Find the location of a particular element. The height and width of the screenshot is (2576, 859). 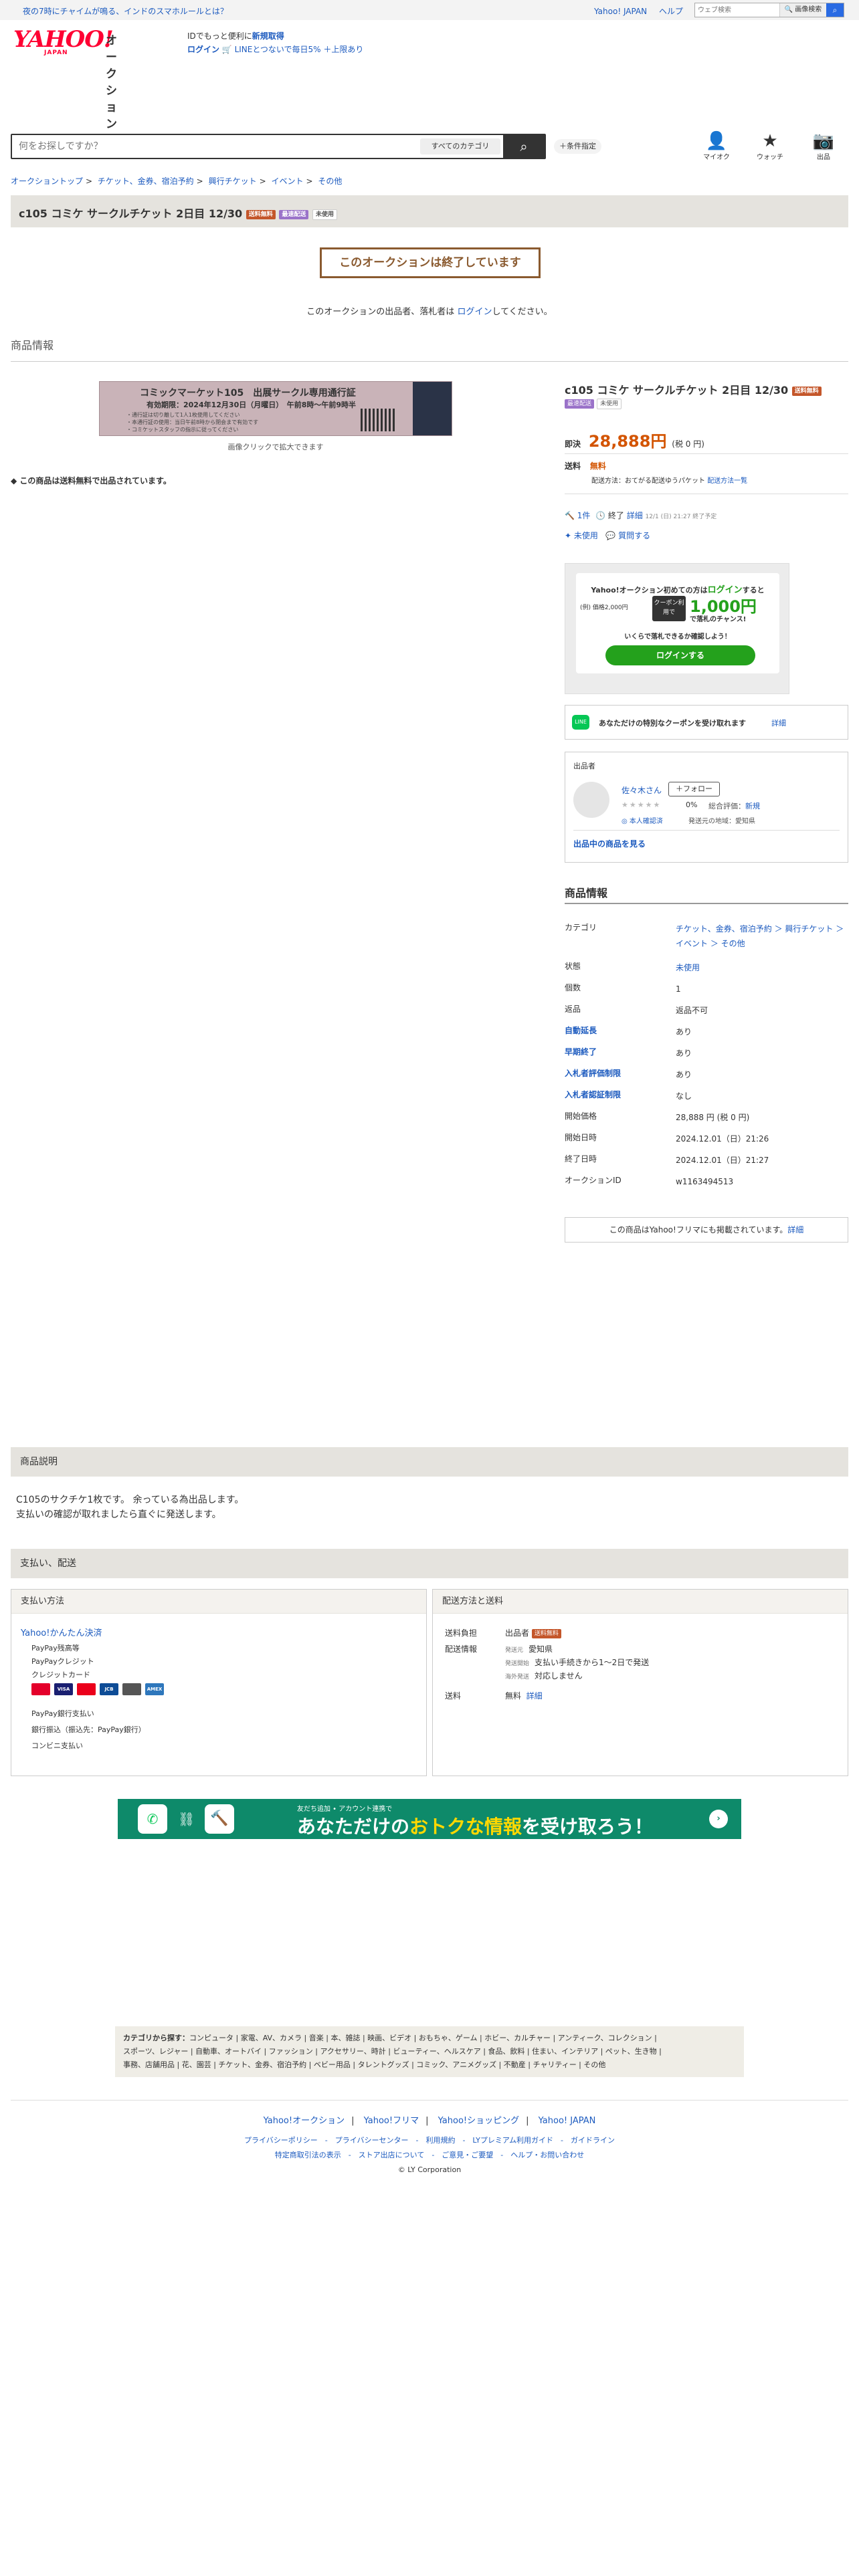

breadcrumb-item: イベント is located at coordinates (287, 182).